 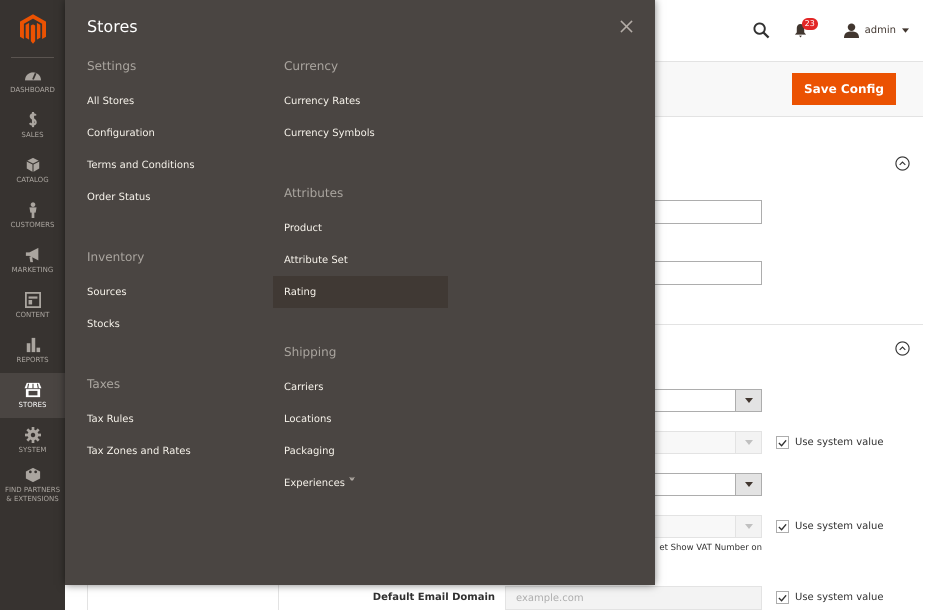 What do you see at coordinates (112, 66) in the screenshot?
I see `menu-group-title: Settings` at bounding box center [112, 66].